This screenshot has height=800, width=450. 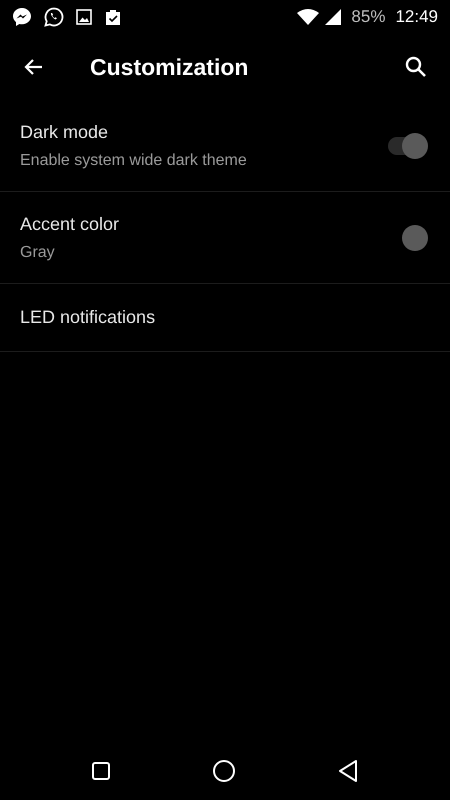 What do you see at coordinates (225, 318) in the screenshot?
I see `setting-row: LED notifications` at bounding box center [225, 318].